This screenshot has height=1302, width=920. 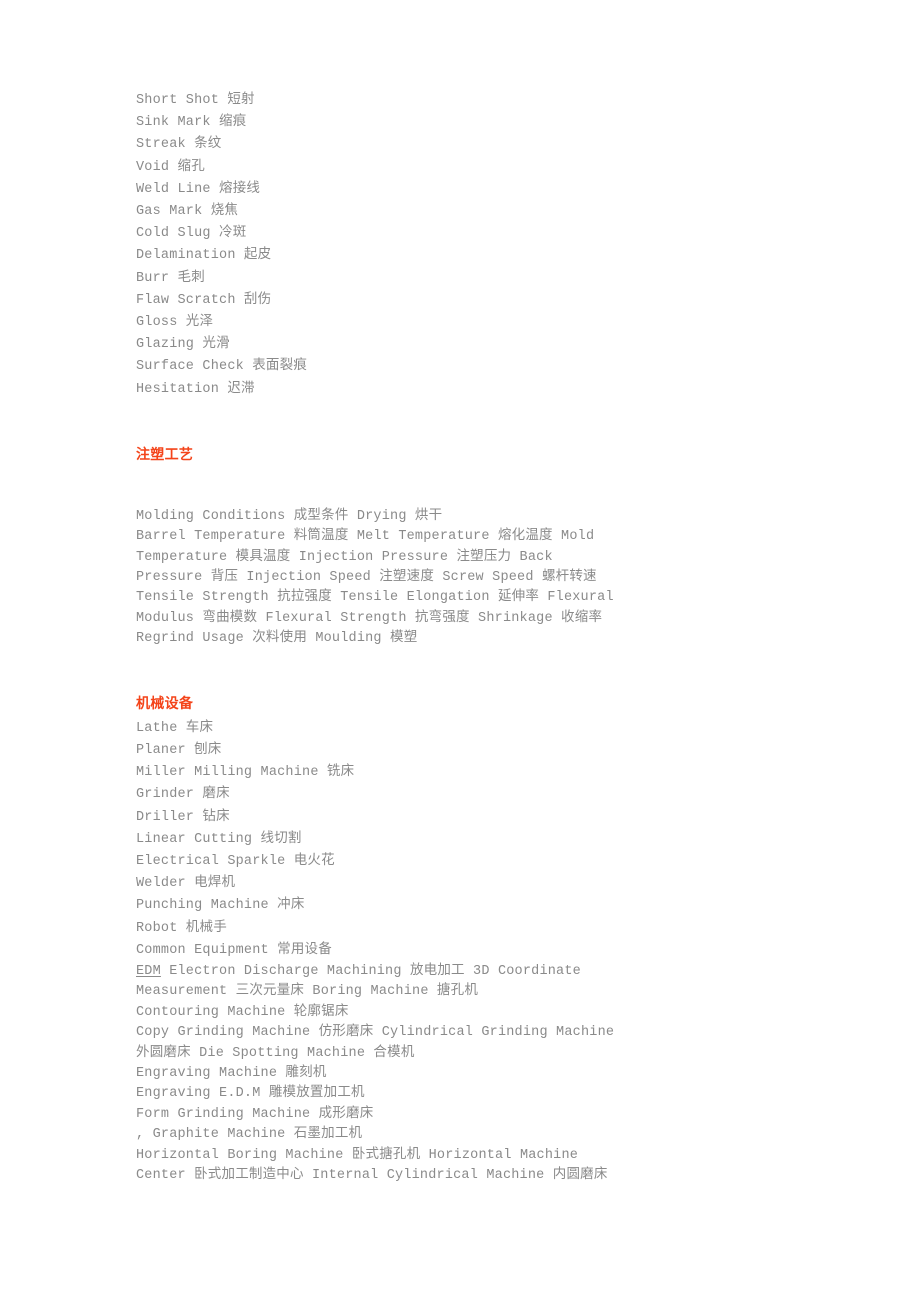 I want to click on list-item: Glazing 光滑, so click(x=183, y=345).